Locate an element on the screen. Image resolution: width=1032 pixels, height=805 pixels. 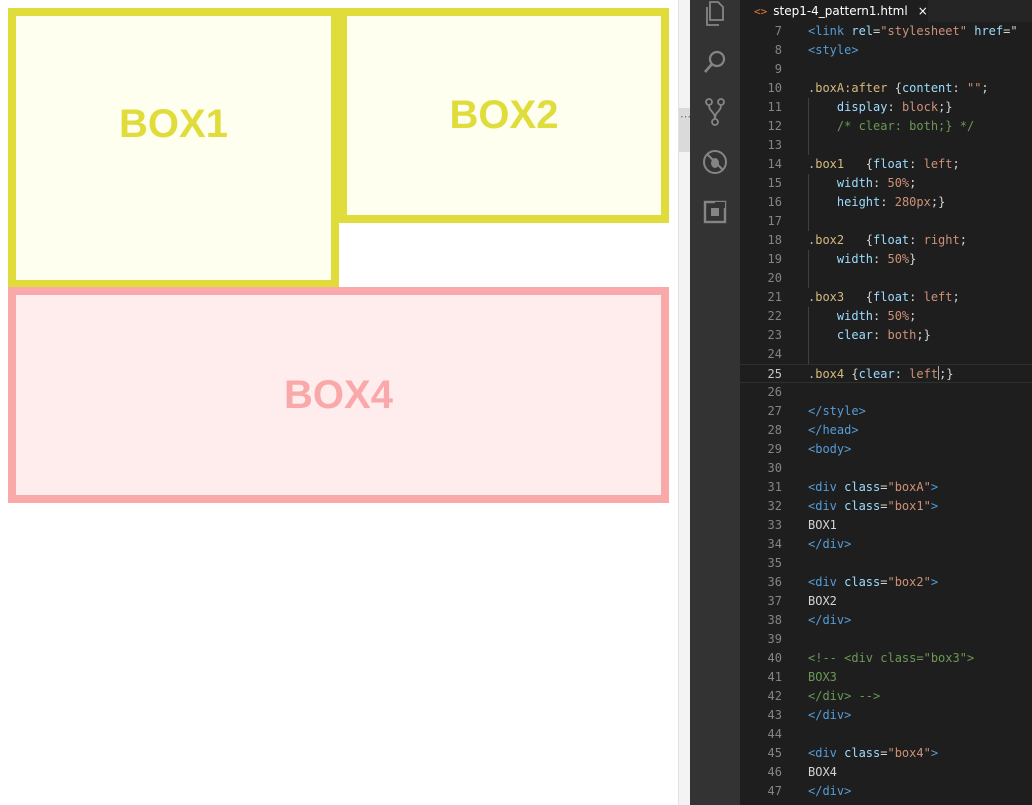
line-number: 10 is located at coordinates (774, 88).